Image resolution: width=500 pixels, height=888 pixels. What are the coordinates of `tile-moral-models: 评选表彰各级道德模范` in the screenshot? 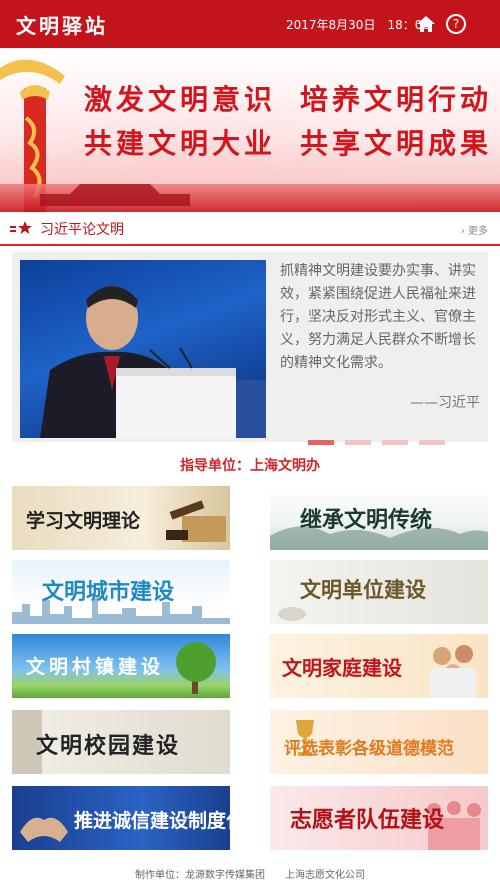 It's located at (379, 742).